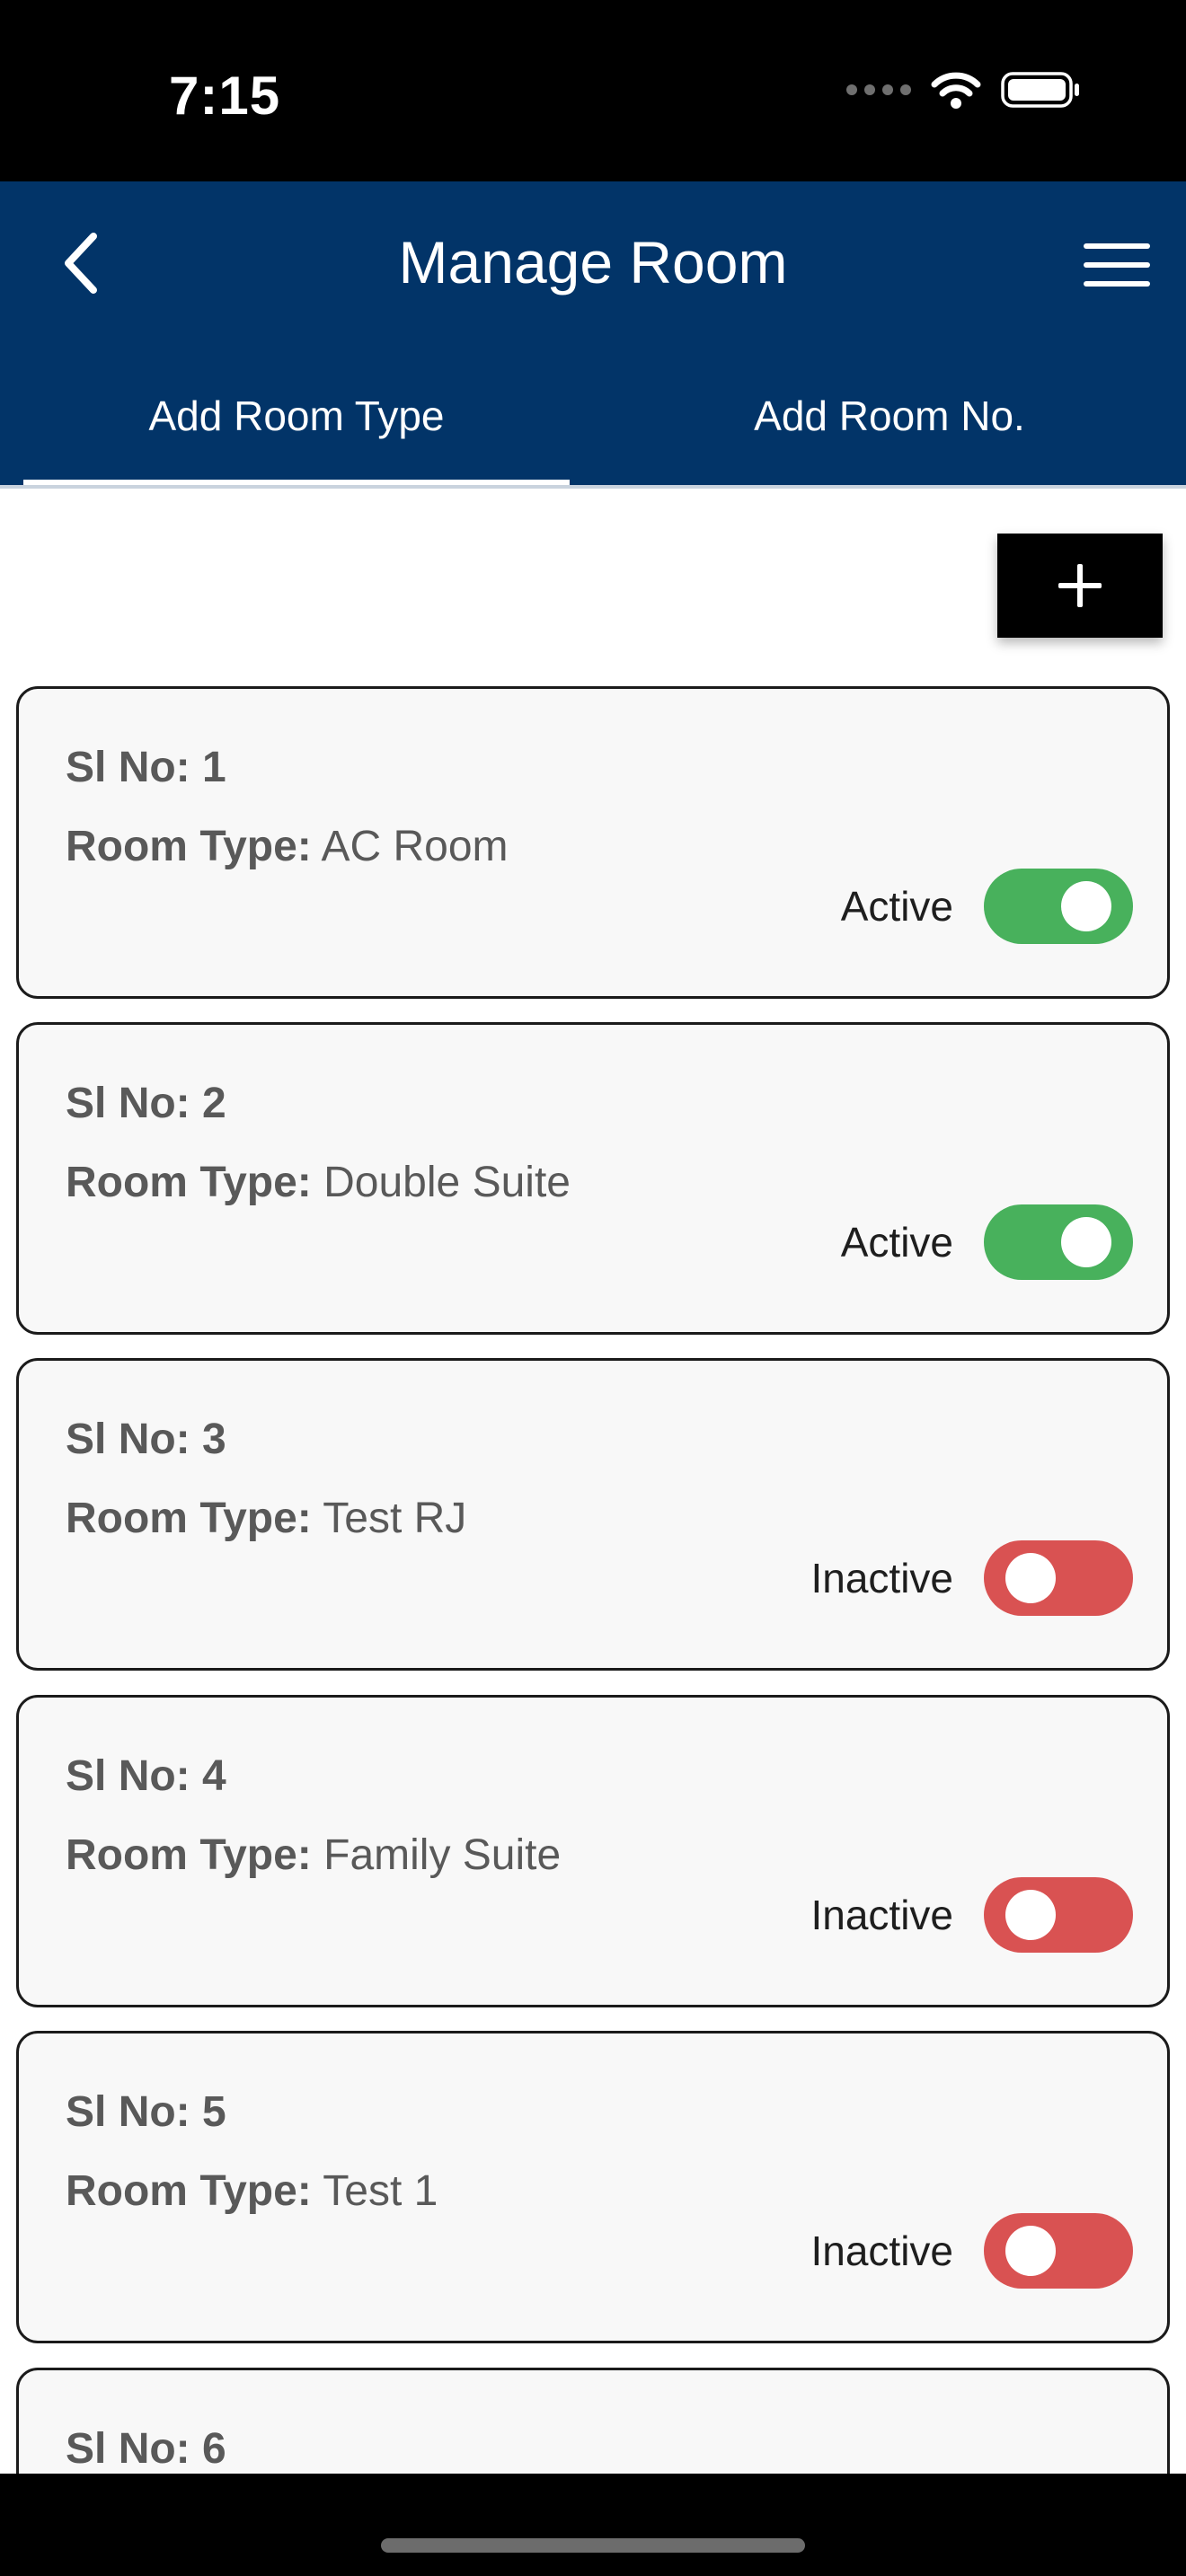 The width and height of the screenshot is (1186, 2576). I want to click on room-type-value: Family Suite, so click(442, 1855).